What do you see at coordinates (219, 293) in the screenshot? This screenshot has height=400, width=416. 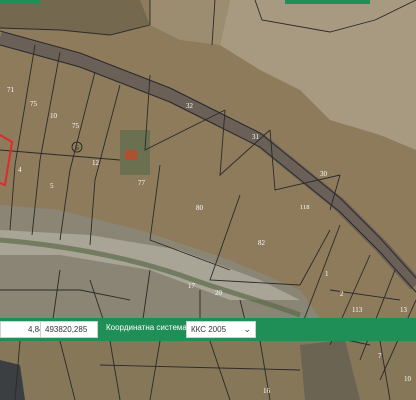 I see `parcel-label: 20` at bounding box center [219, 293].